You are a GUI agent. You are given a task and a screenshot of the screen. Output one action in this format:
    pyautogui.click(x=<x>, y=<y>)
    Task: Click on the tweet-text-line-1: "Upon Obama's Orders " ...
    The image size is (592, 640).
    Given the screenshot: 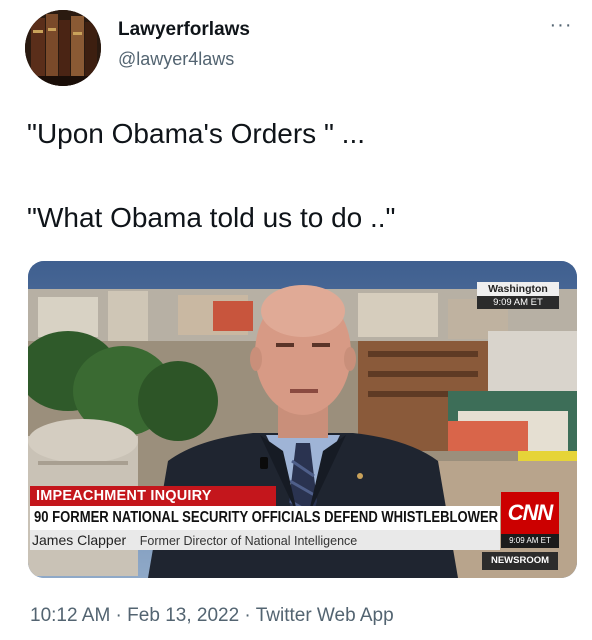 What is the action you would take?
    pyautogui.click(x=196, y=133)
    